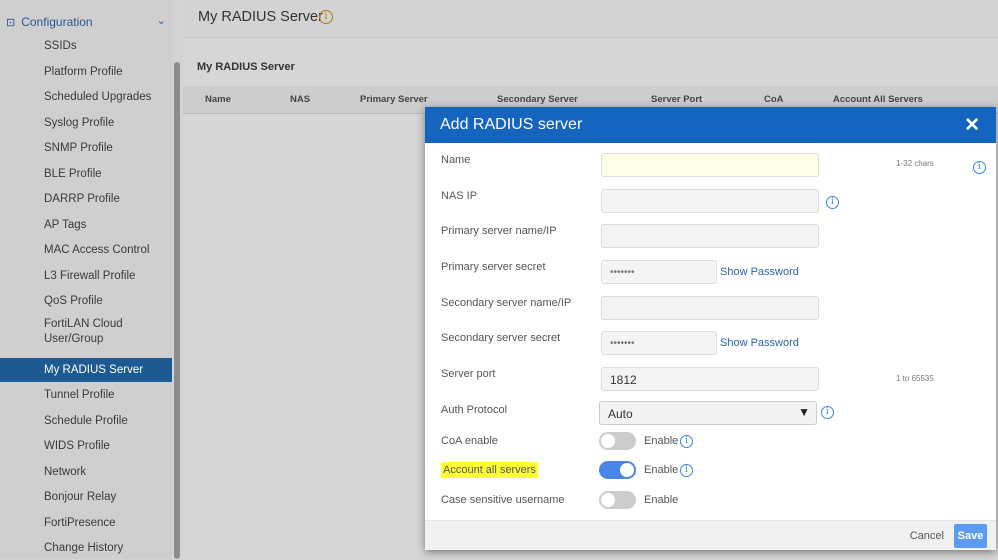 This screenshot has height=560, width=998. What do you see at coordinates (970, 536) in the screenshot?
I see `save-button: Save` at bounding box center [970, 536].